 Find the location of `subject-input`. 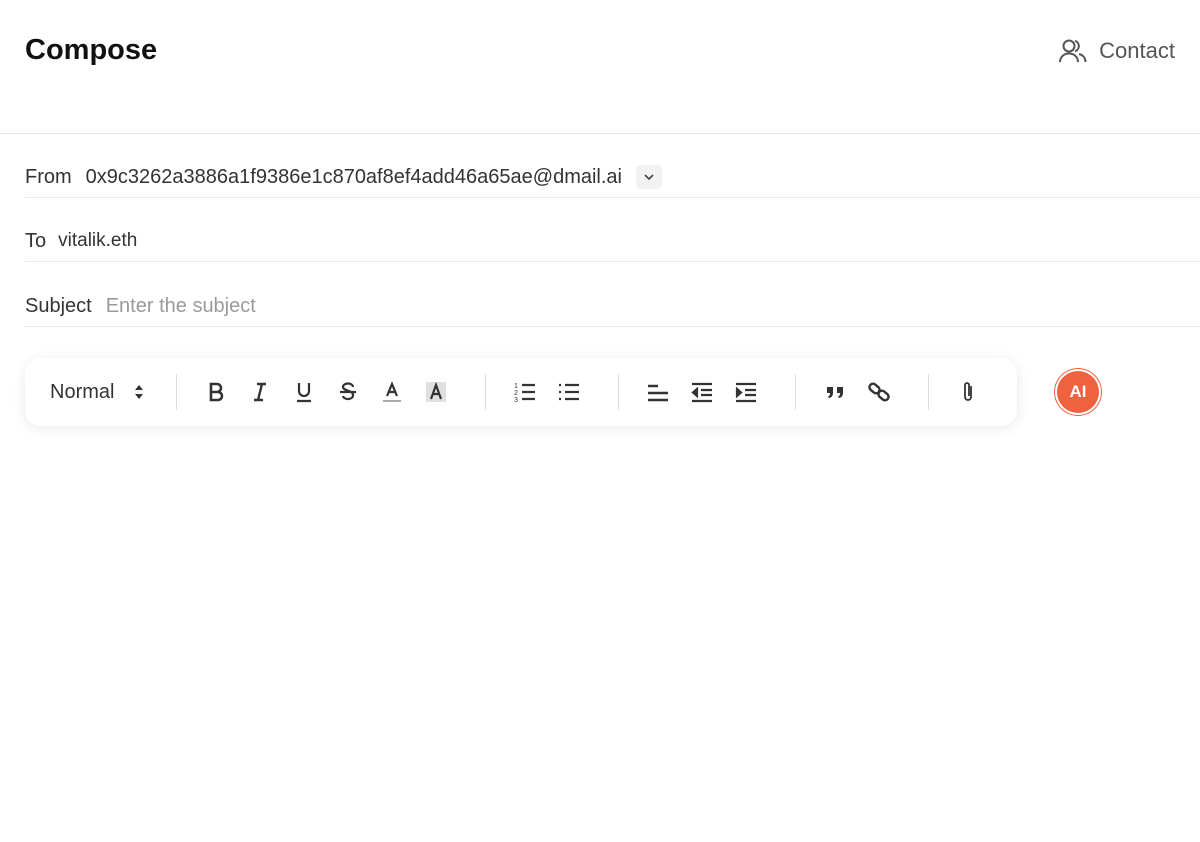

subject-input is located at coordinates (652, 306).